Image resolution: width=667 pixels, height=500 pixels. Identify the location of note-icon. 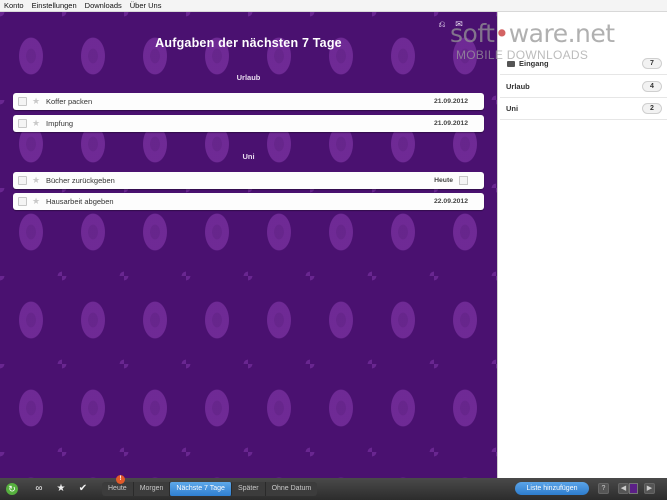
(463, 180).